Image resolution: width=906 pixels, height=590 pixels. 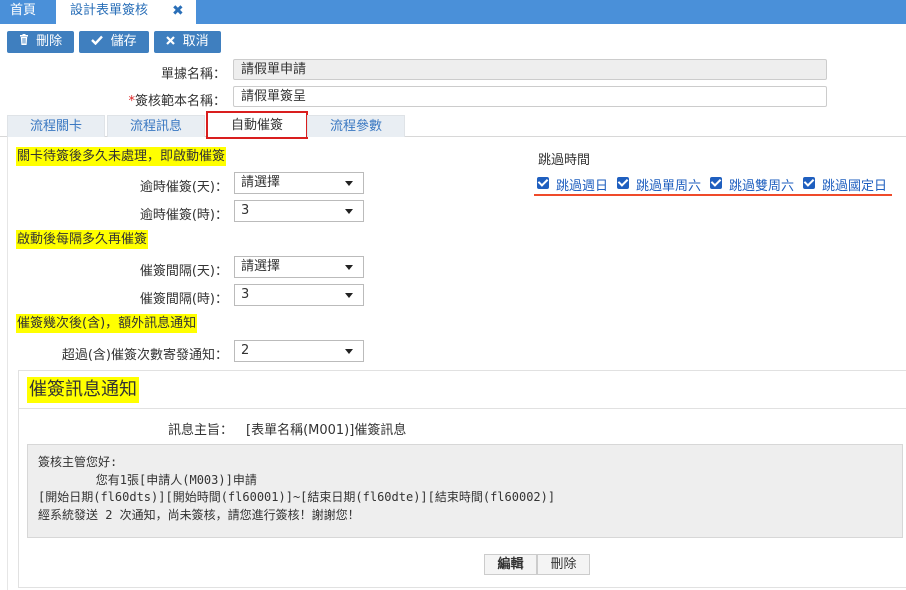 What do you see at coordinates (99, 41) in the screenshot?
I see `check-icon` at bounding box center [99, 41].